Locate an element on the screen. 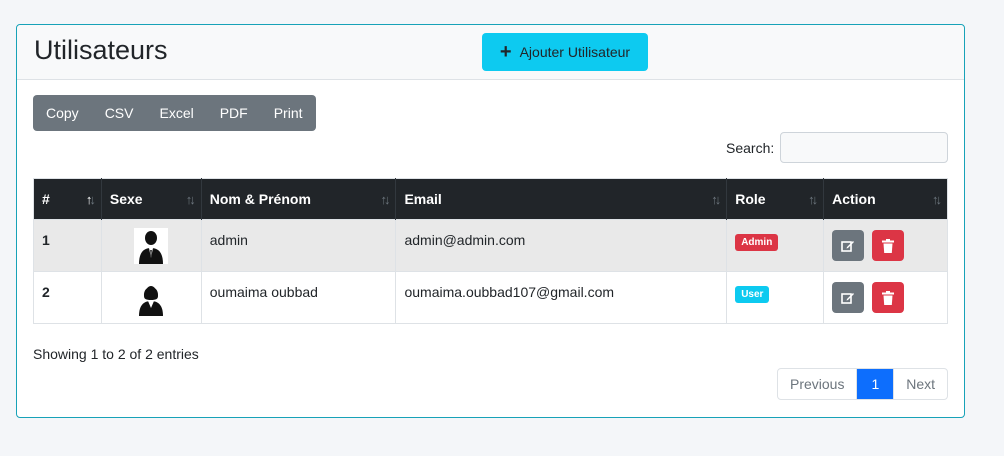 The image size is (1004, 456). column-header-action: Action ↑↓ is located at coordinates (885, 199).